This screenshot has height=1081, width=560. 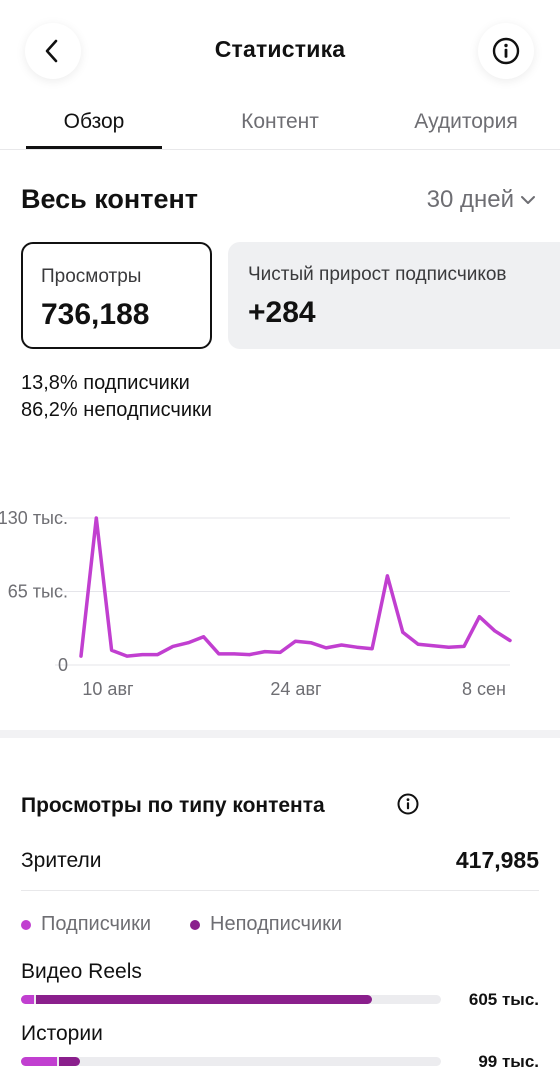 What do you see at coordinates (203, 999) in the screenshot?
I see `reels-bar-nonfollowers-segment` at bounding box center [203, 999].